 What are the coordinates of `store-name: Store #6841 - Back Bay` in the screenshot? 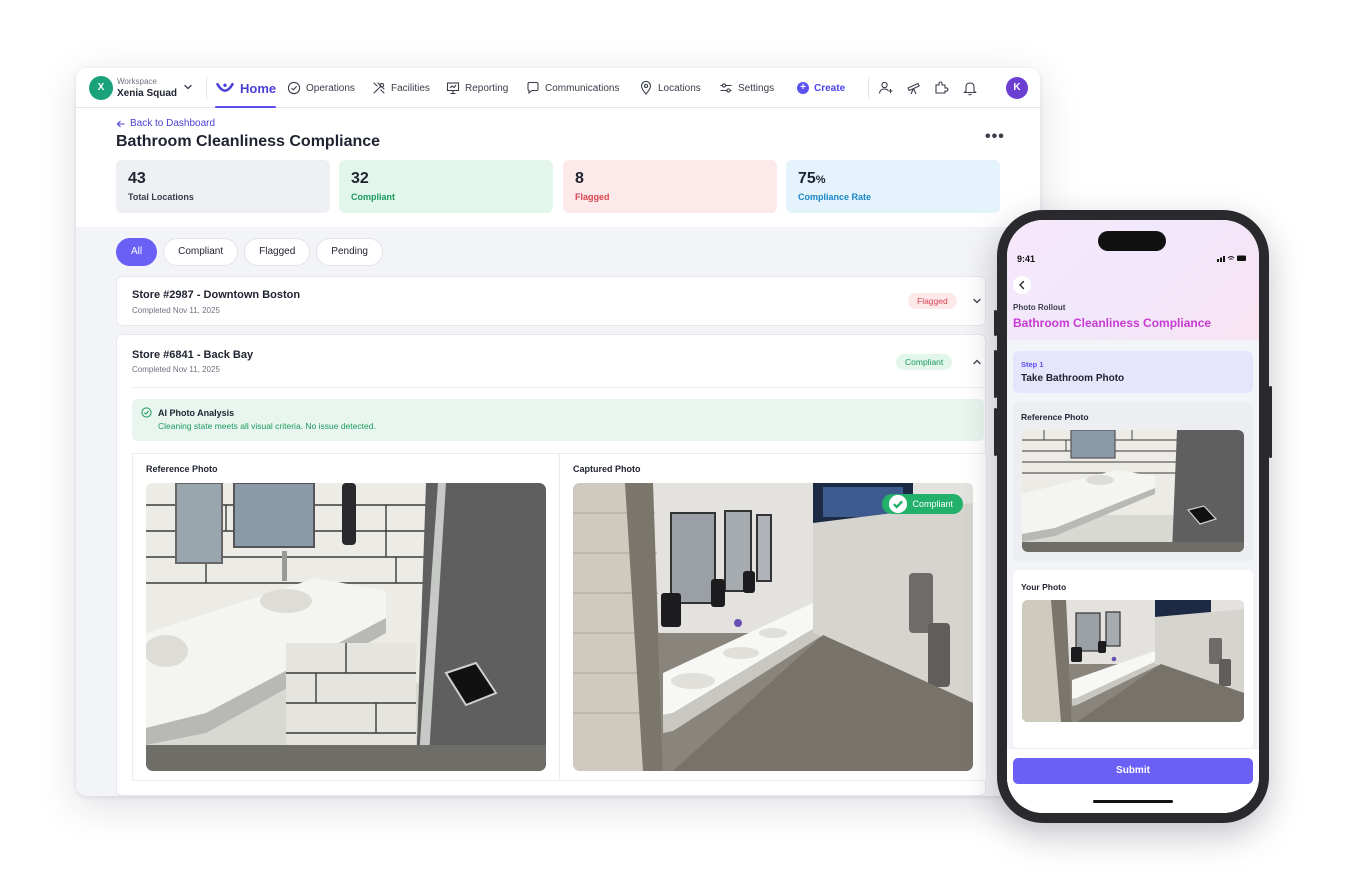 It's located at (193, 355).